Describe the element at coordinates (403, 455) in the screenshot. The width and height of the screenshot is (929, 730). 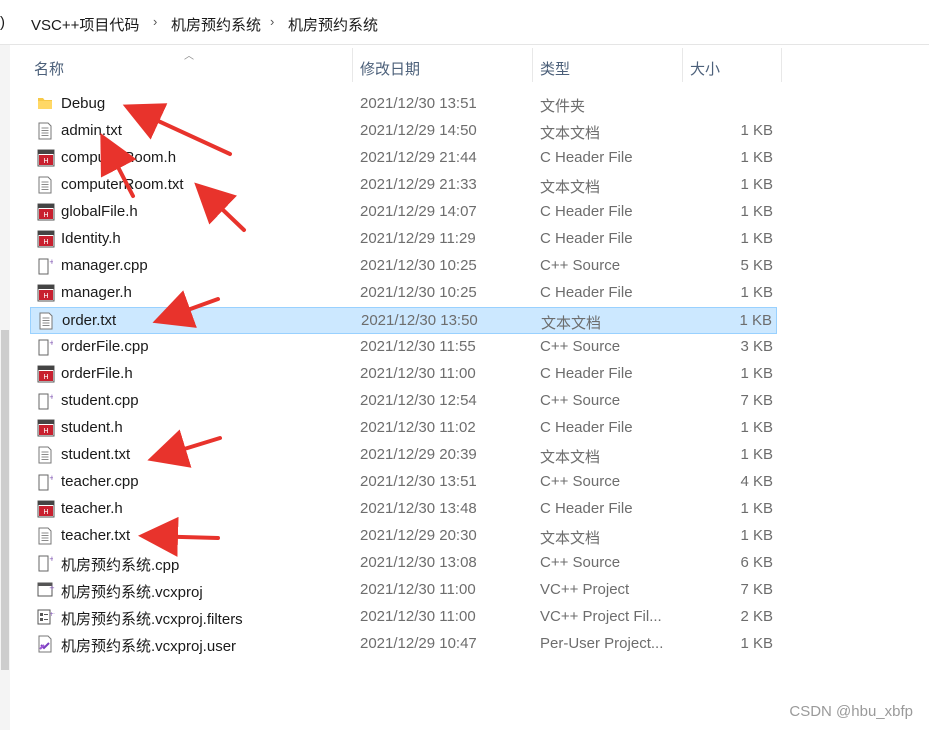
I see `file-row: student.txt 2021/12/29 20:39 文本文档 1 KB` at that location.